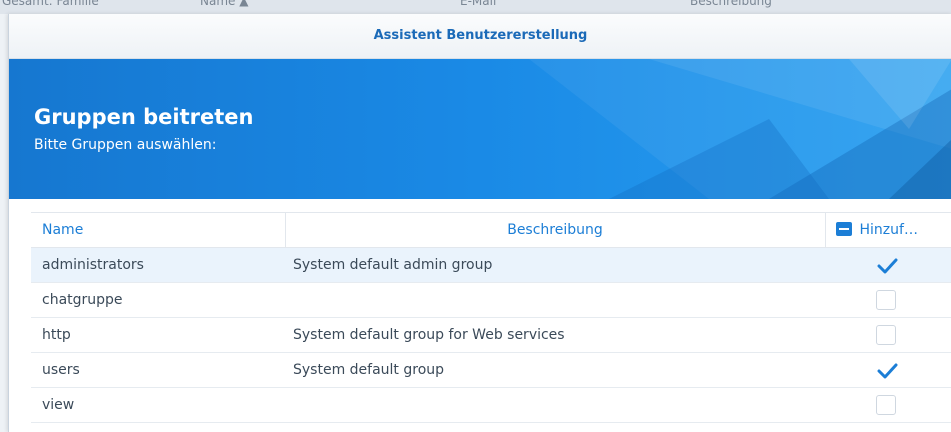 The height and width of the screenshot is (432, 951). What do you see at coordinates (158, 370) in the screenshot?
I see `group-name-cell: users` at bounding box center [158, 370].